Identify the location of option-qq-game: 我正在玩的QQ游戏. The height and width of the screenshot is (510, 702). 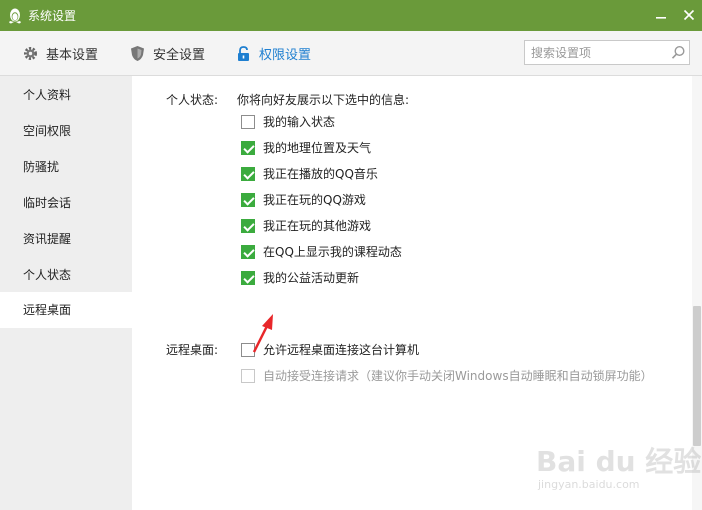
(303, 200).